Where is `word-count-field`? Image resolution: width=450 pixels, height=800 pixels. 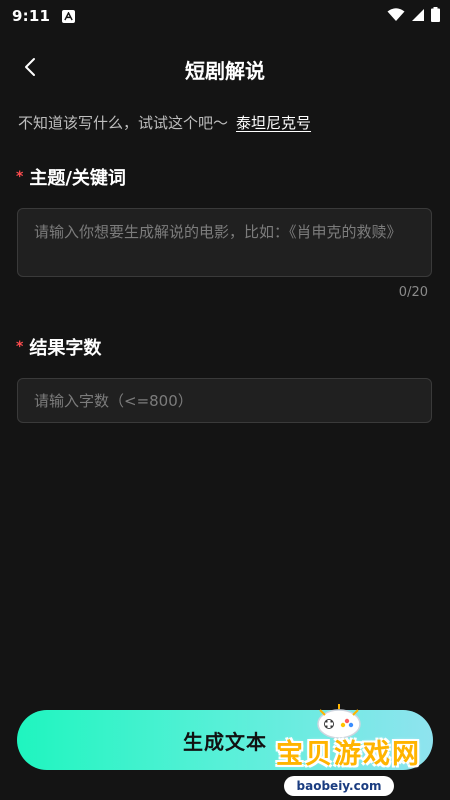 word-count-field is located at coordinates (224, 400).